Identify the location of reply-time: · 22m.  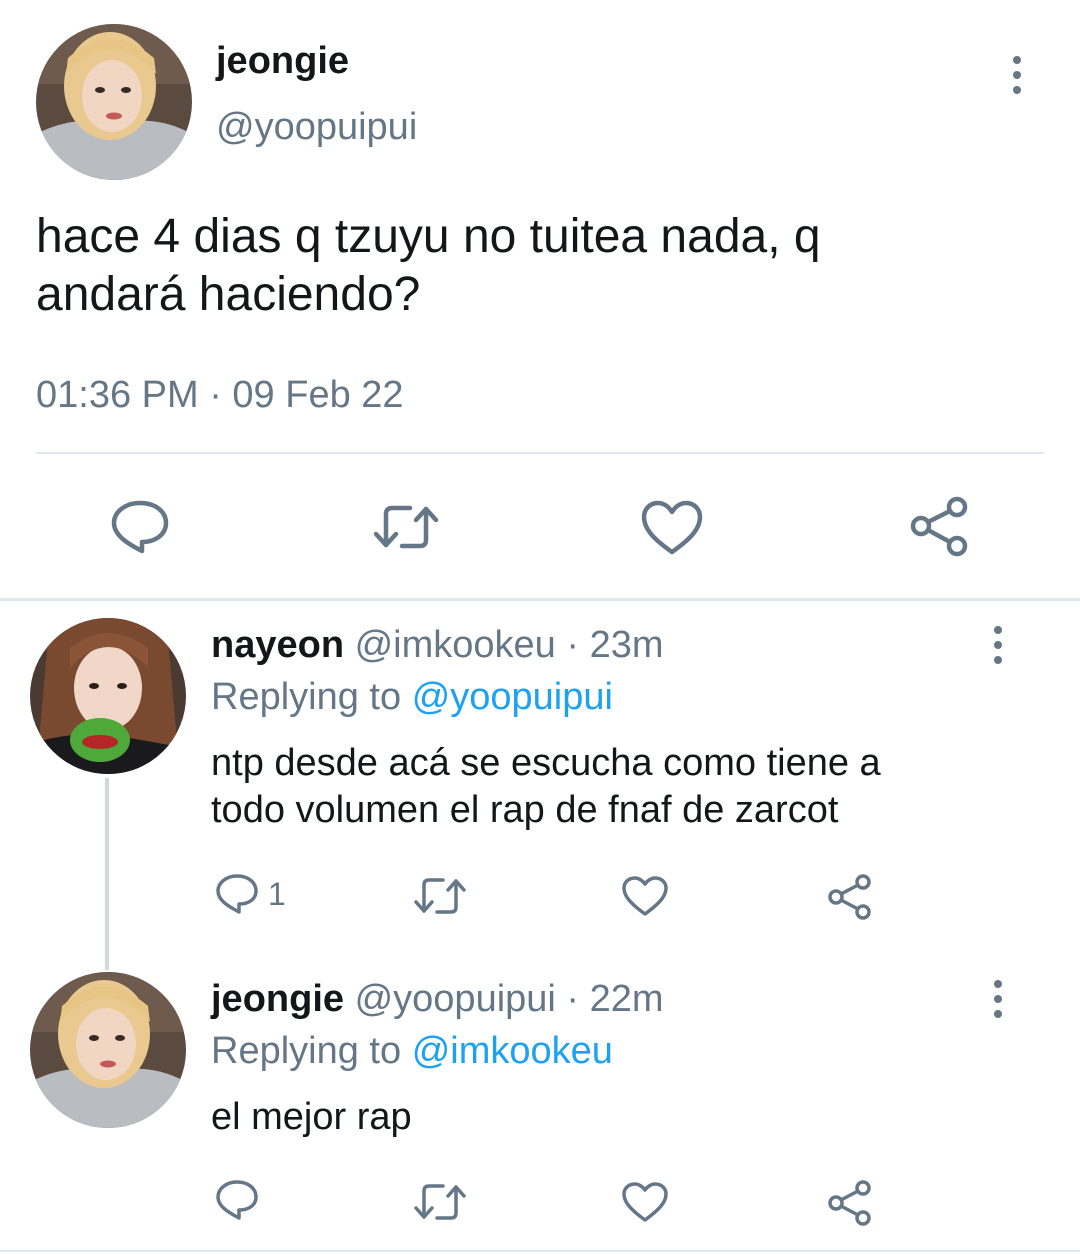
(614, 999).